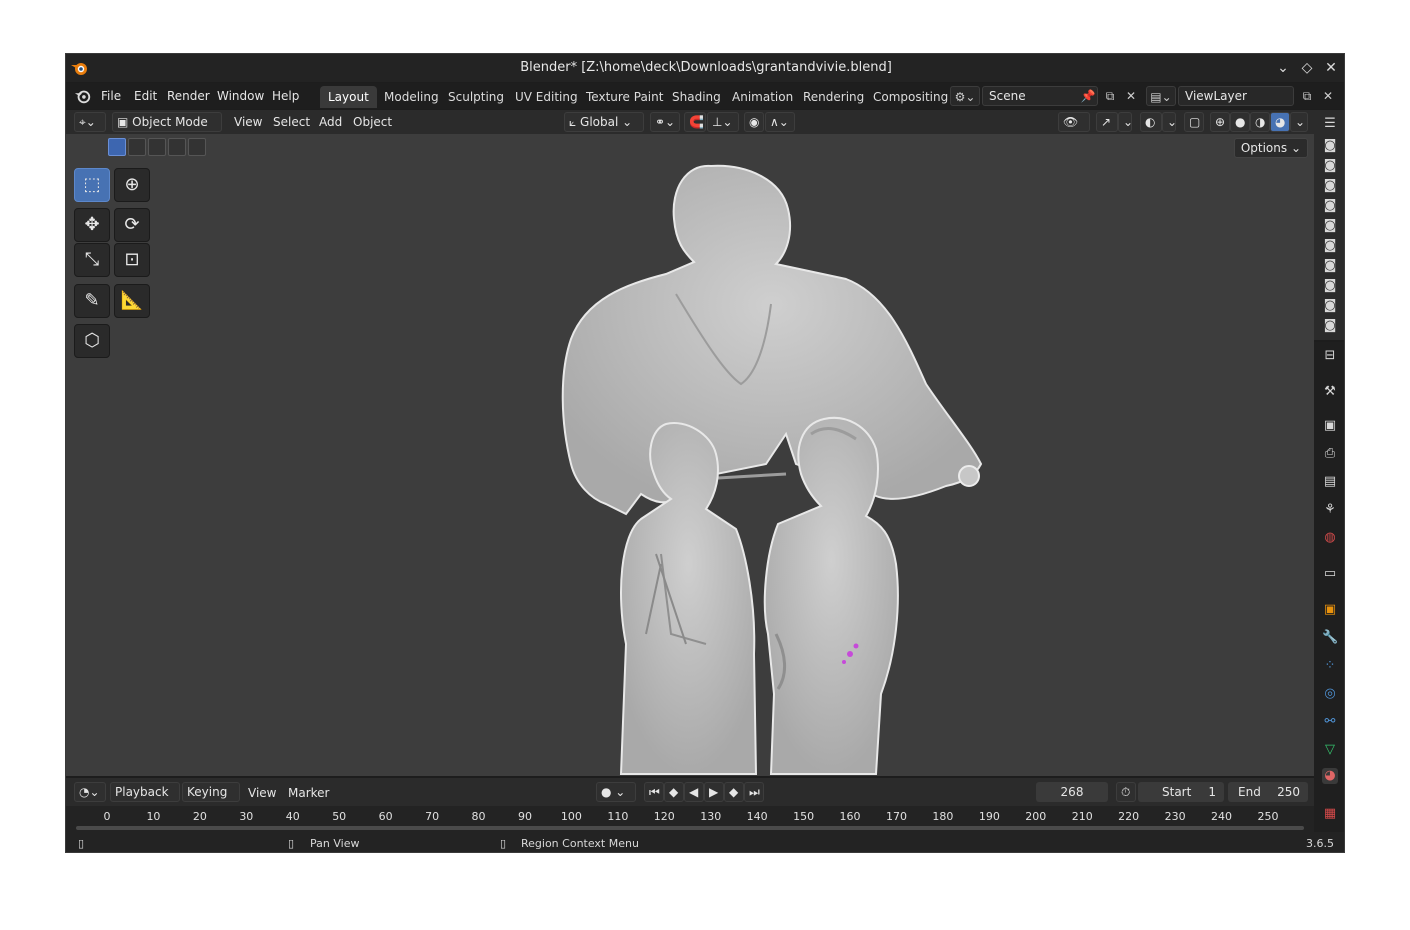  What do you see at coordinates (616, 792) in the screenshot?
I see `record-keyframe-icon: ● ⌄` at bounding box center [616, 792].